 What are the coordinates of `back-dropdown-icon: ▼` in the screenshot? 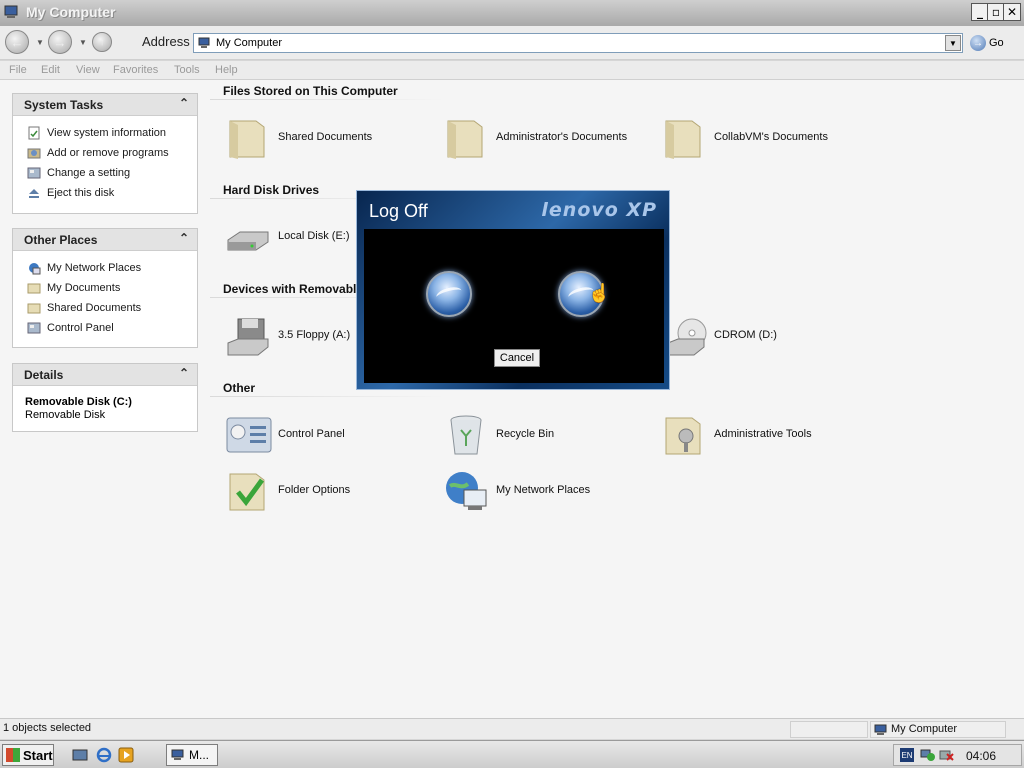 It's located at (40, 42).